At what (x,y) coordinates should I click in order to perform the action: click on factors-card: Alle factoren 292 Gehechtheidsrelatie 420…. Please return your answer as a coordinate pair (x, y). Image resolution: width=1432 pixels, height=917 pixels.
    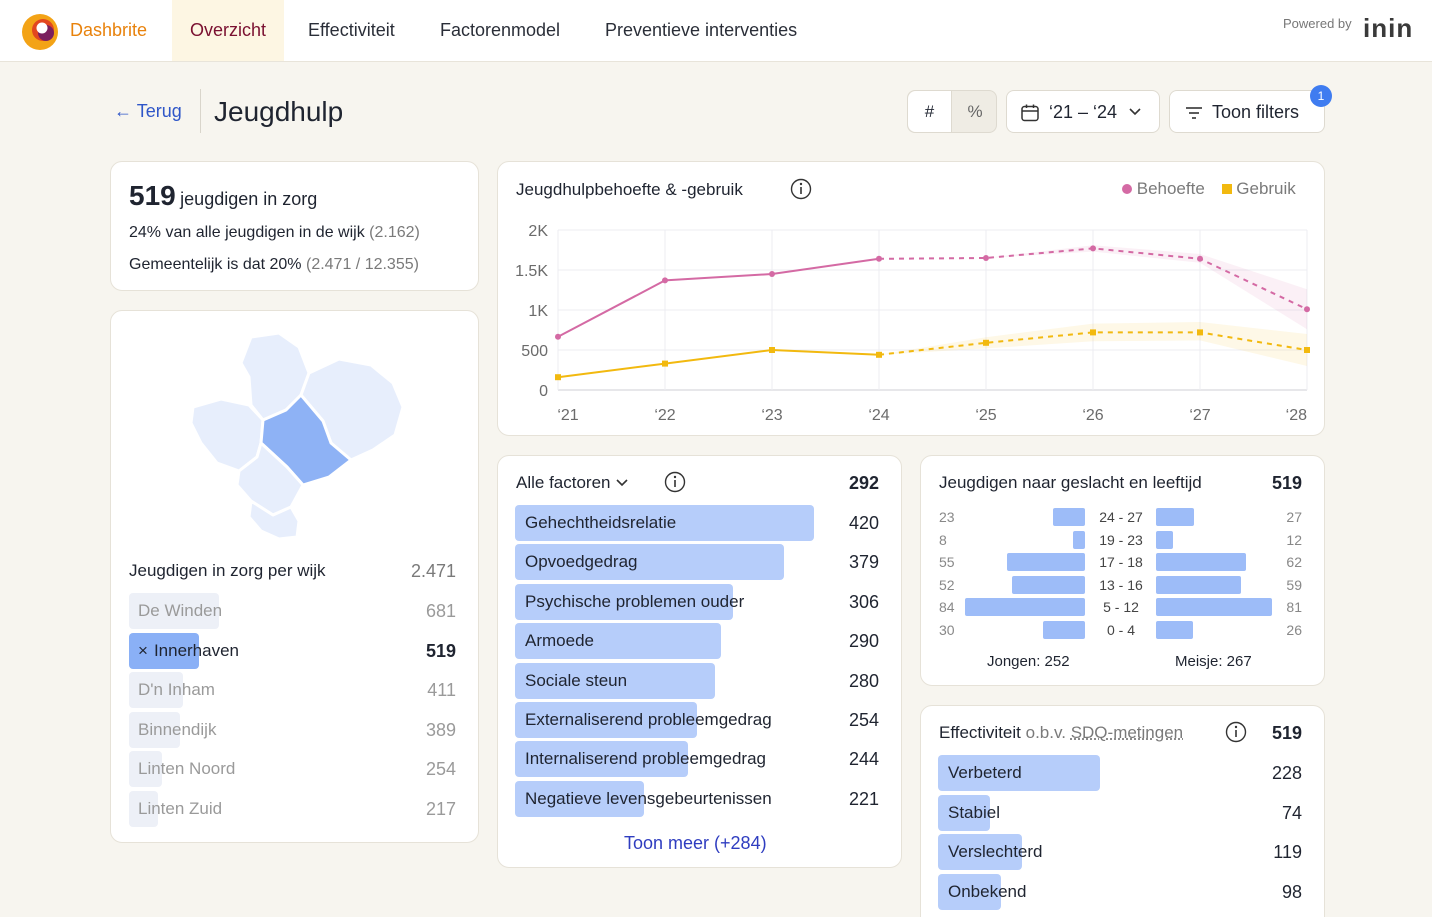
    Looking at the image, I should click on (699, 661).